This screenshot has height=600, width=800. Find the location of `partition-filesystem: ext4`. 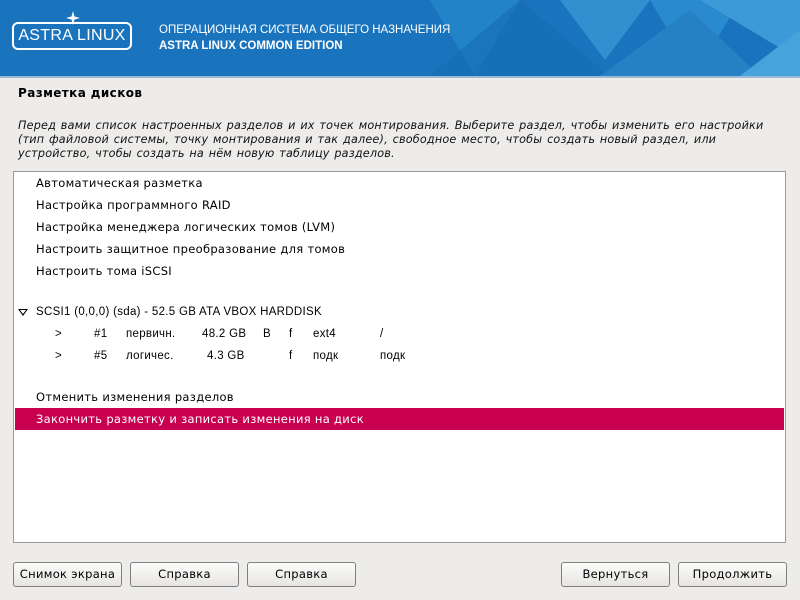

partition-filesystem: ext4 is located at coordinates (324, 334).